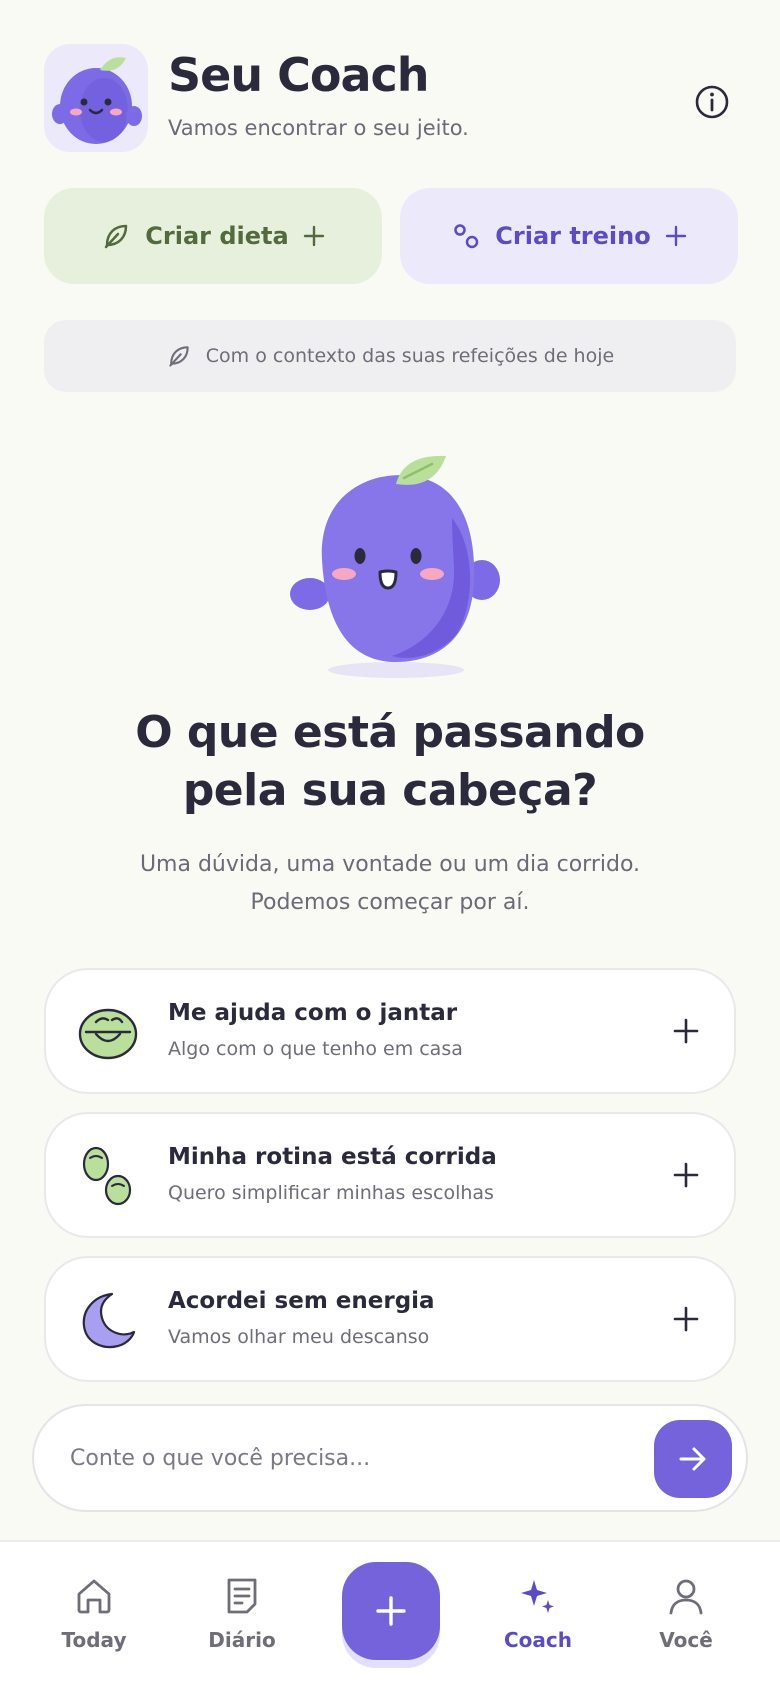  Describe the element at coordinates (686, 1640) in the screenshot. I see `nav-voce-label: Você` at that location.